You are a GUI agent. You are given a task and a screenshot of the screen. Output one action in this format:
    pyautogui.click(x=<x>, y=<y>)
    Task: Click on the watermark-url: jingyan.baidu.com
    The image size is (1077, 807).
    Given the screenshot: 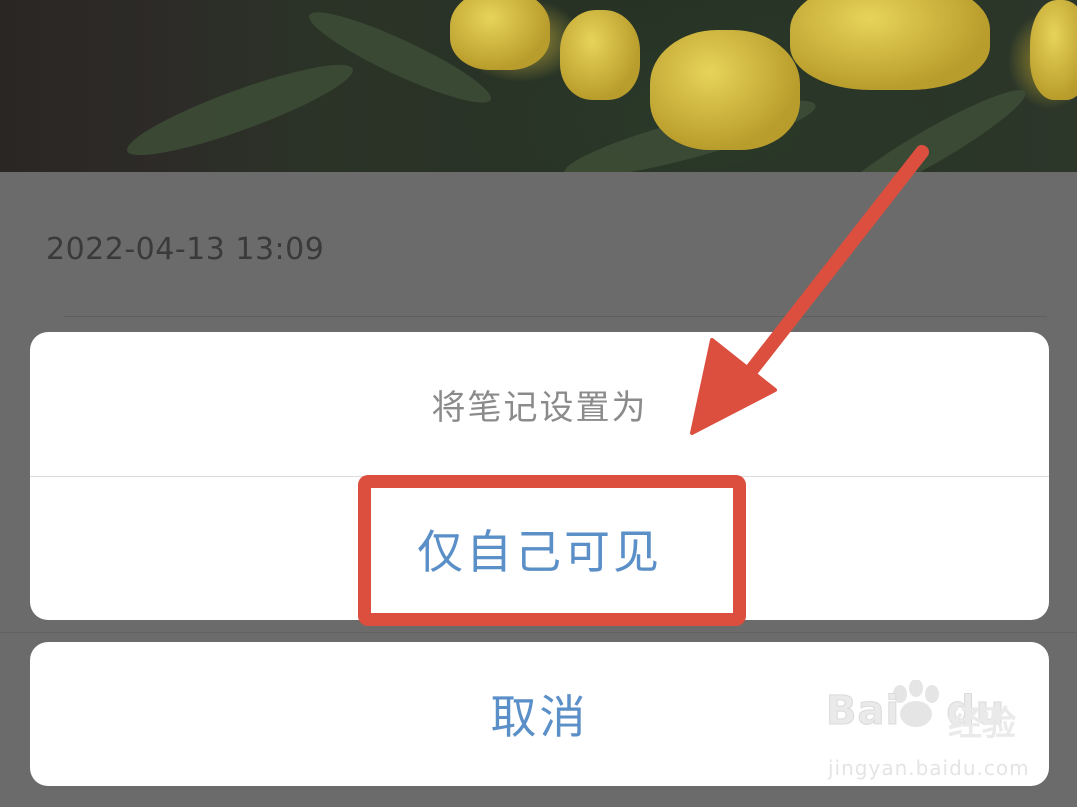 What is the action you would take?
    pyautogui.click(x=929, y=768)
    